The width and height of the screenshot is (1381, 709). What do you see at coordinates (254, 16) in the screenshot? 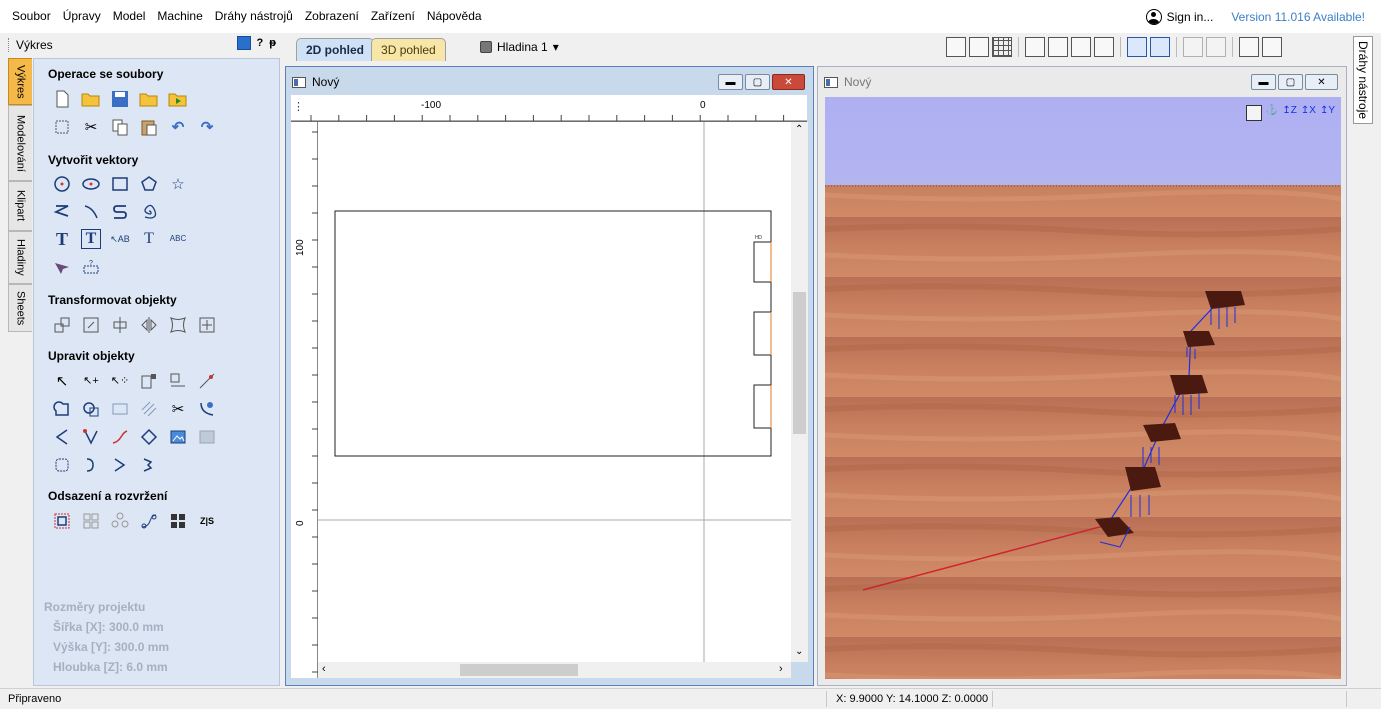
I see `menu-drahy-nastroju: Dráhy nástrojů` at bounding box center [254, 16].